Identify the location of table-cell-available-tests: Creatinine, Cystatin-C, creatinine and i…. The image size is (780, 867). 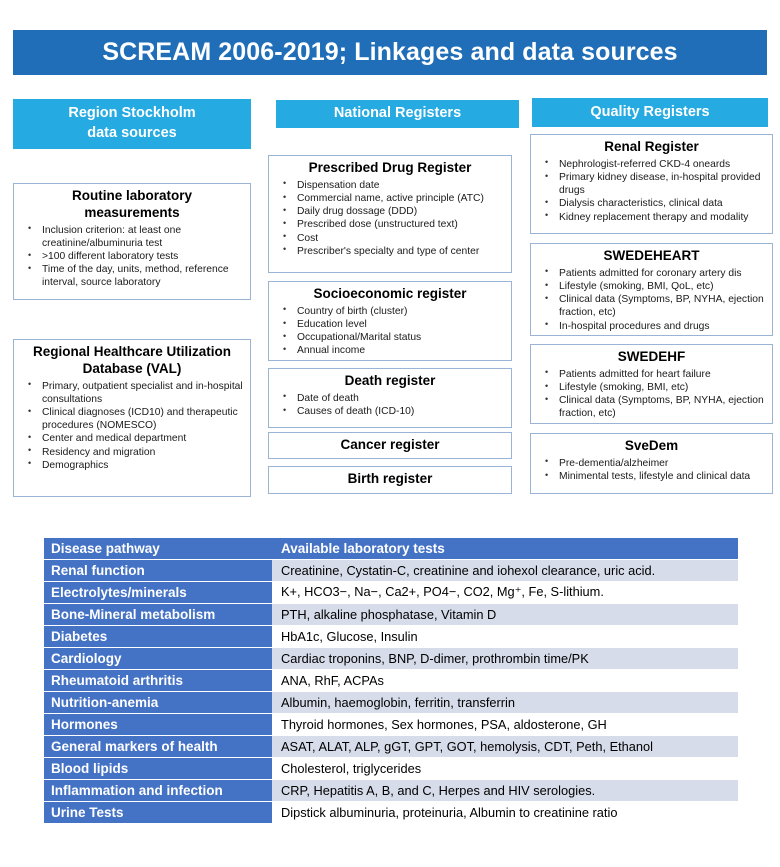
(505, 570).